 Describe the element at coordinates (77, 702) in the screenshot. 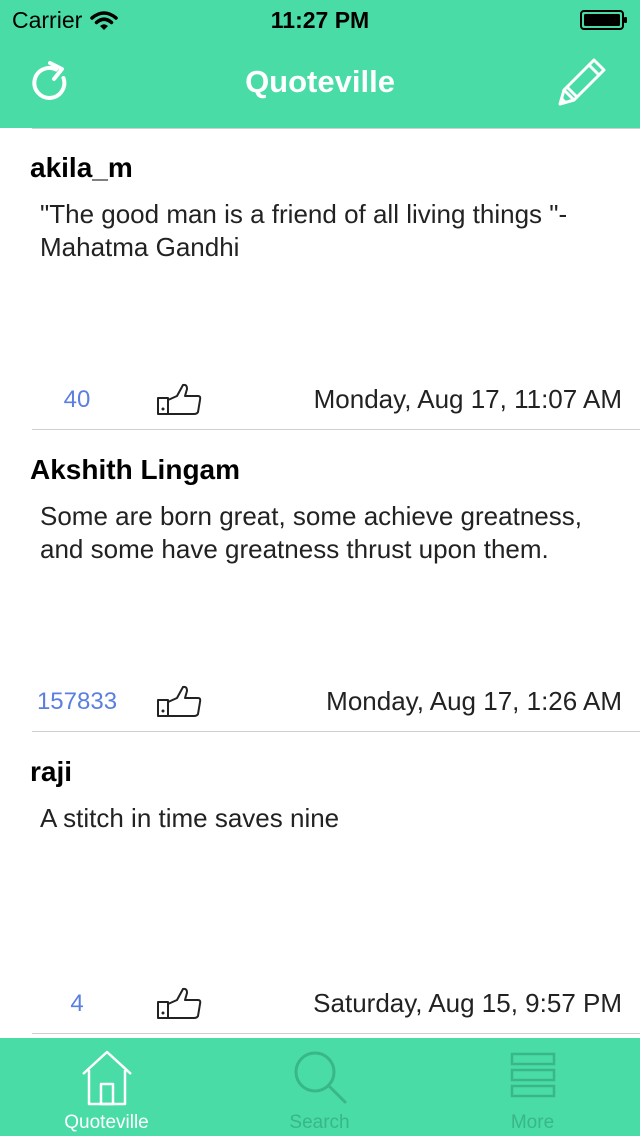

I see `like-count: 157833` at that location.